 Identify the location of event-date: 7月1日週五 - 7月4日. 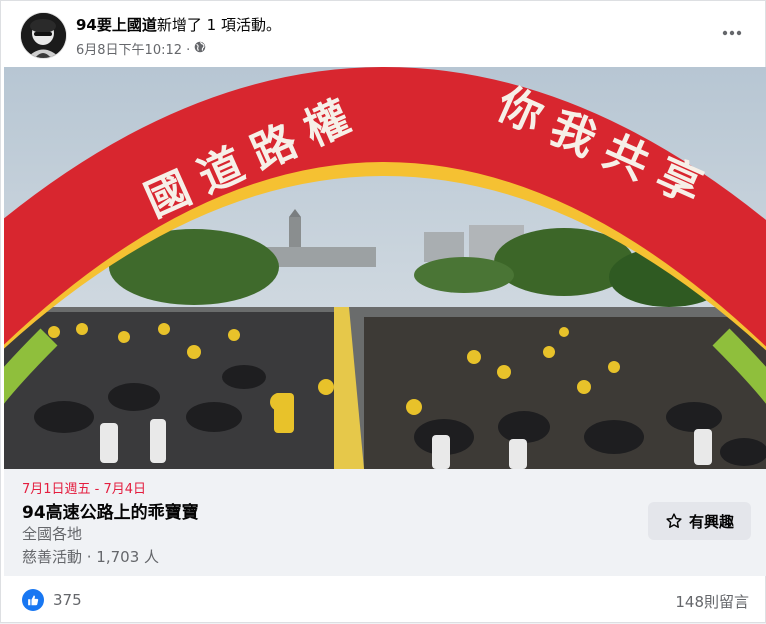
(84, 489).